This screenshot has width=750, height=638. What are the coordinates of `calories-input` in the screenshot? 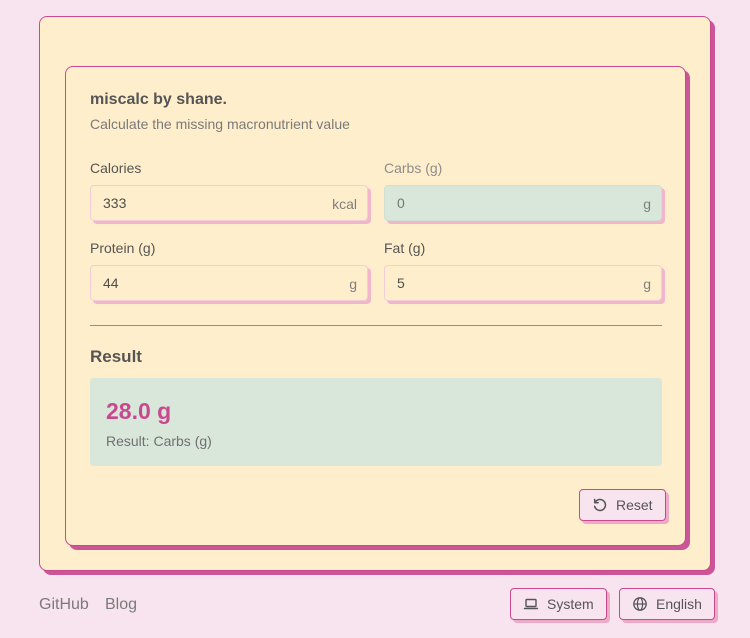 It's located at (229, 203).